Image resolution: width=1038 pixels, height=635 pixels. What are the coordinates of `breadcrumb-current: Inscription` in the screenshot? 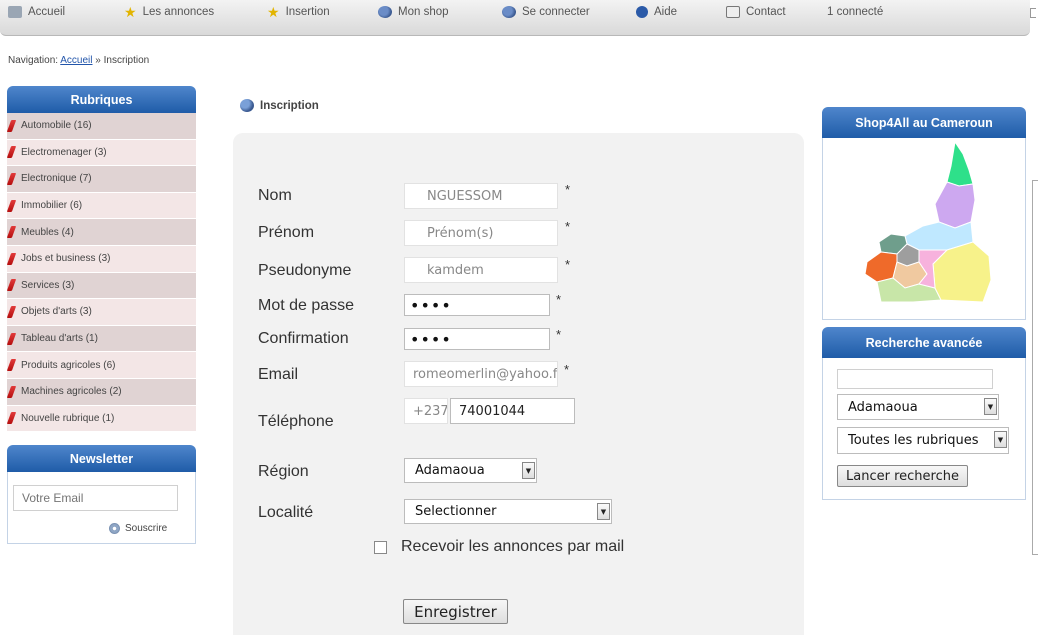 It's located at (126, 60).